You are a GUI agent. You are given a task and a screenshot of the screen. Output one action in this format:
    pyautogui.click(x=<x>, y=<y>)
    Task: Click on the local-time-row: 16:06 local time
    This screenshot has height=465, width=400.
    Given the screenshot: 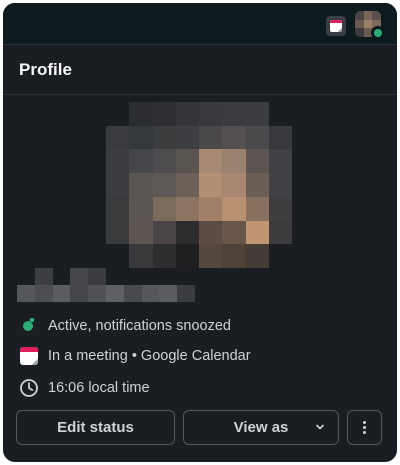 What is the action you would take?
    pyautogui.click(x=84, y=388)
    